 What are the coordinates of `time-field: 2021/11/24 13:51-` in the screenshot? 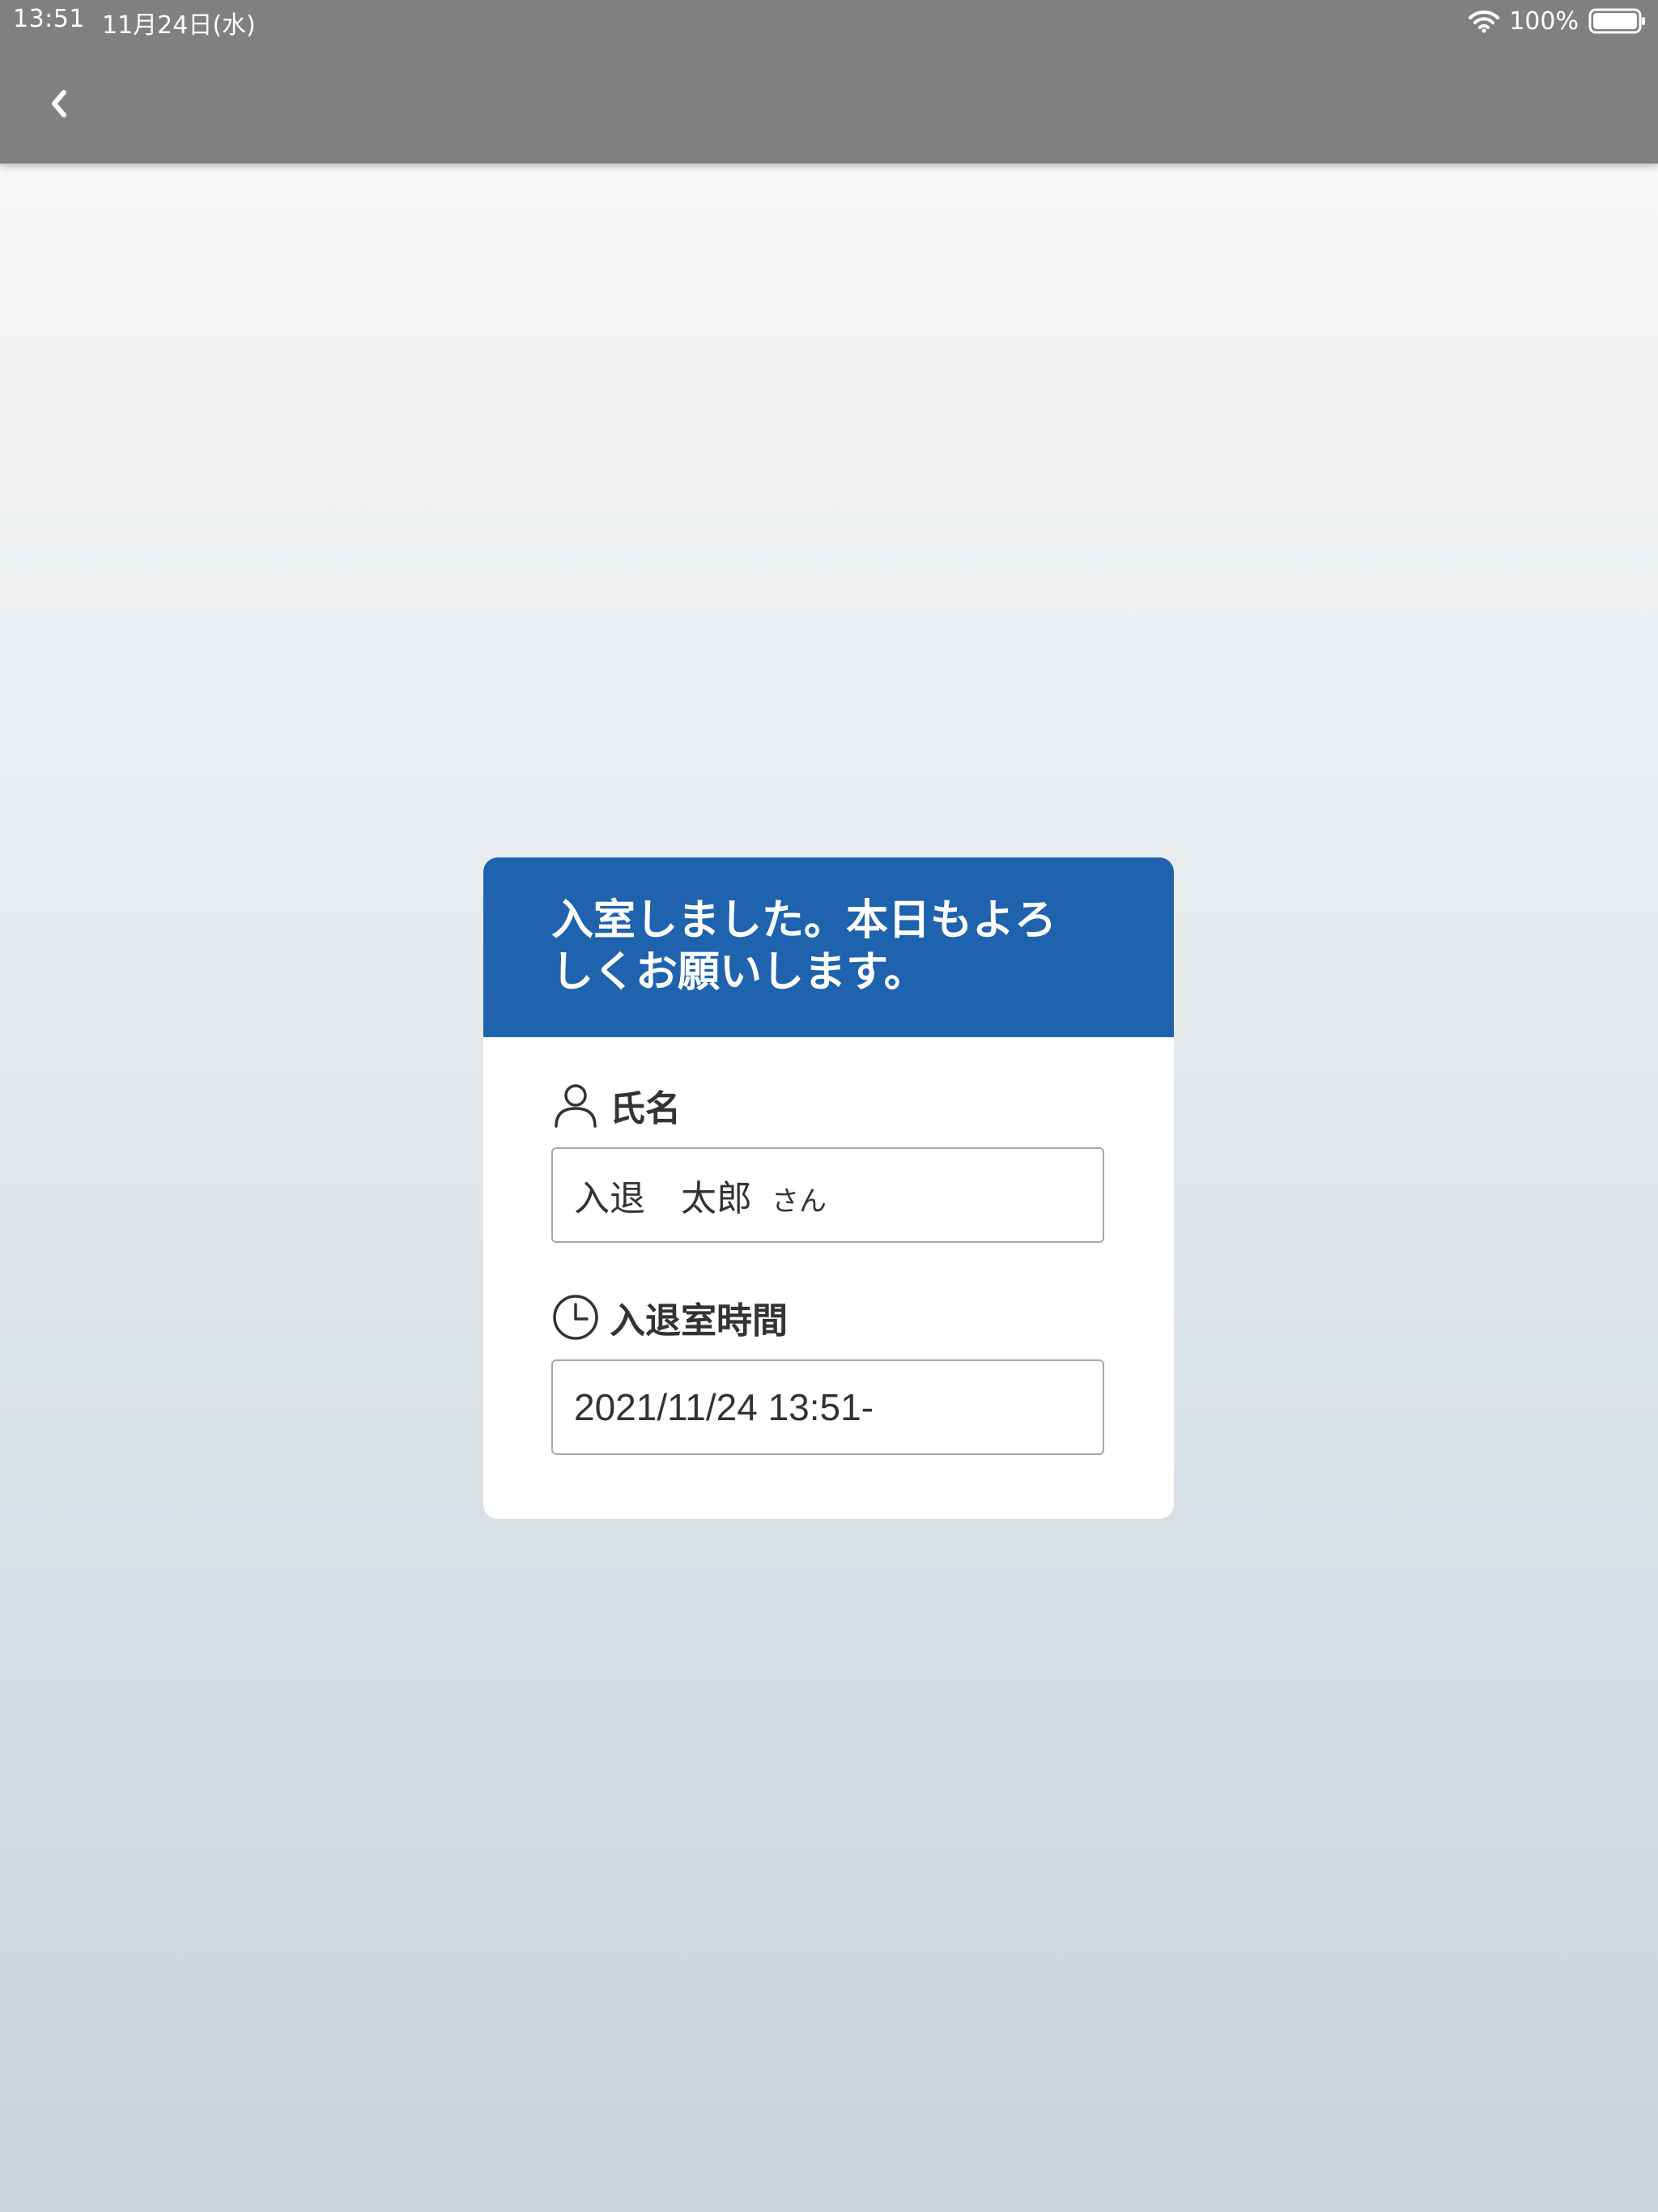 It's located at (827, 1407).